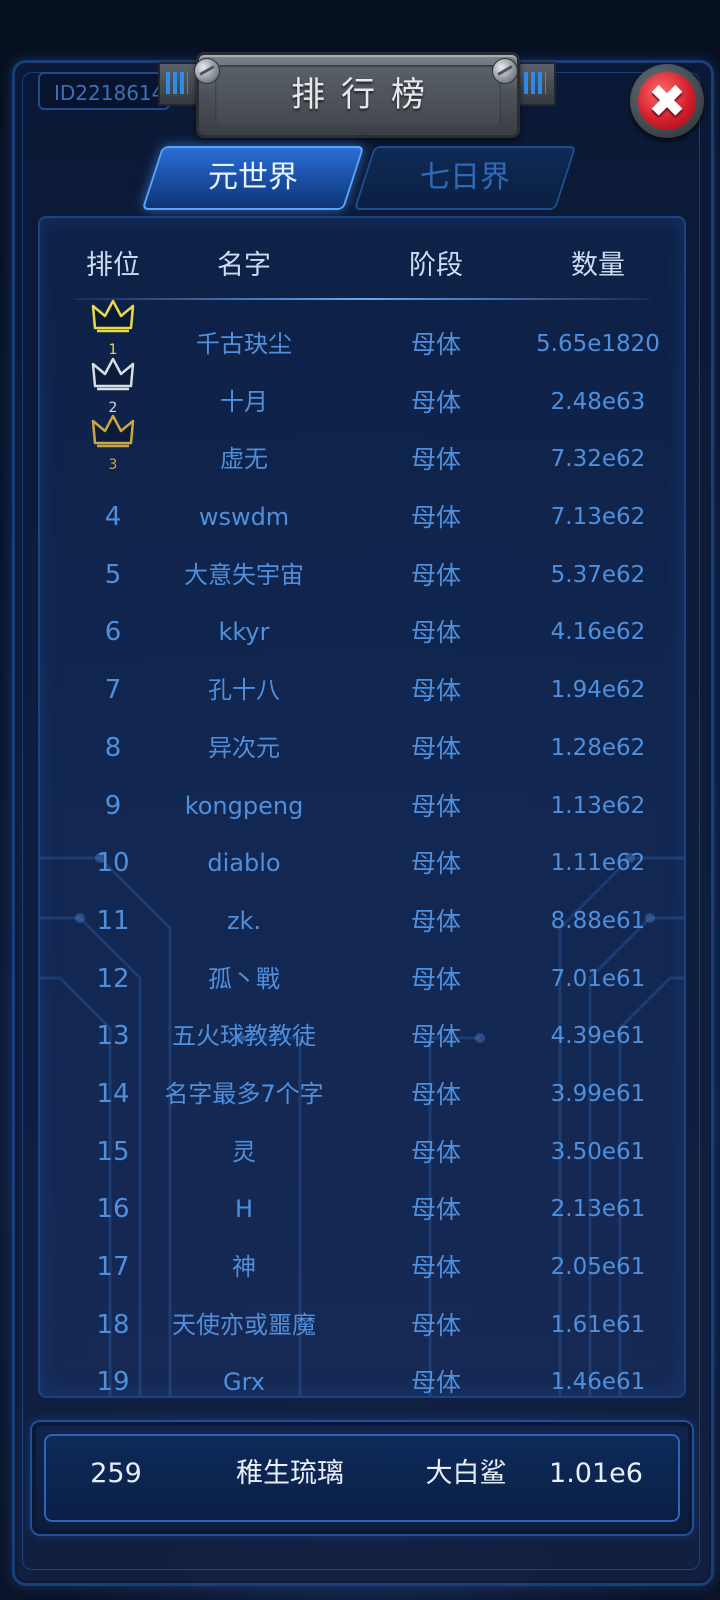 The width and height of the screenshot is (720, 1600). I want to click on table-row: 16 H 母体 2.13e61, so click(362, 1210).